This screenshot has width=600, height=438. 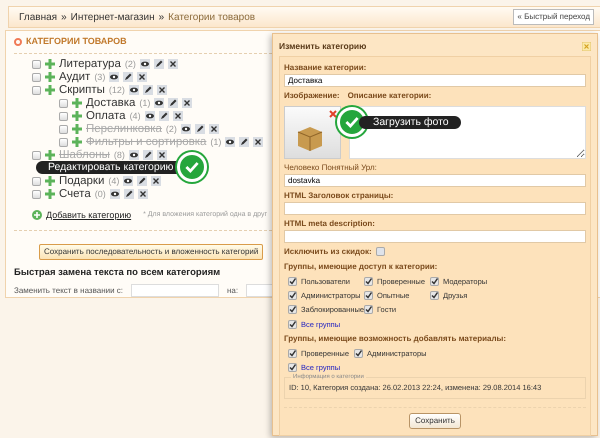 I want to click on bullet-icon, so click(x=18, y=42).